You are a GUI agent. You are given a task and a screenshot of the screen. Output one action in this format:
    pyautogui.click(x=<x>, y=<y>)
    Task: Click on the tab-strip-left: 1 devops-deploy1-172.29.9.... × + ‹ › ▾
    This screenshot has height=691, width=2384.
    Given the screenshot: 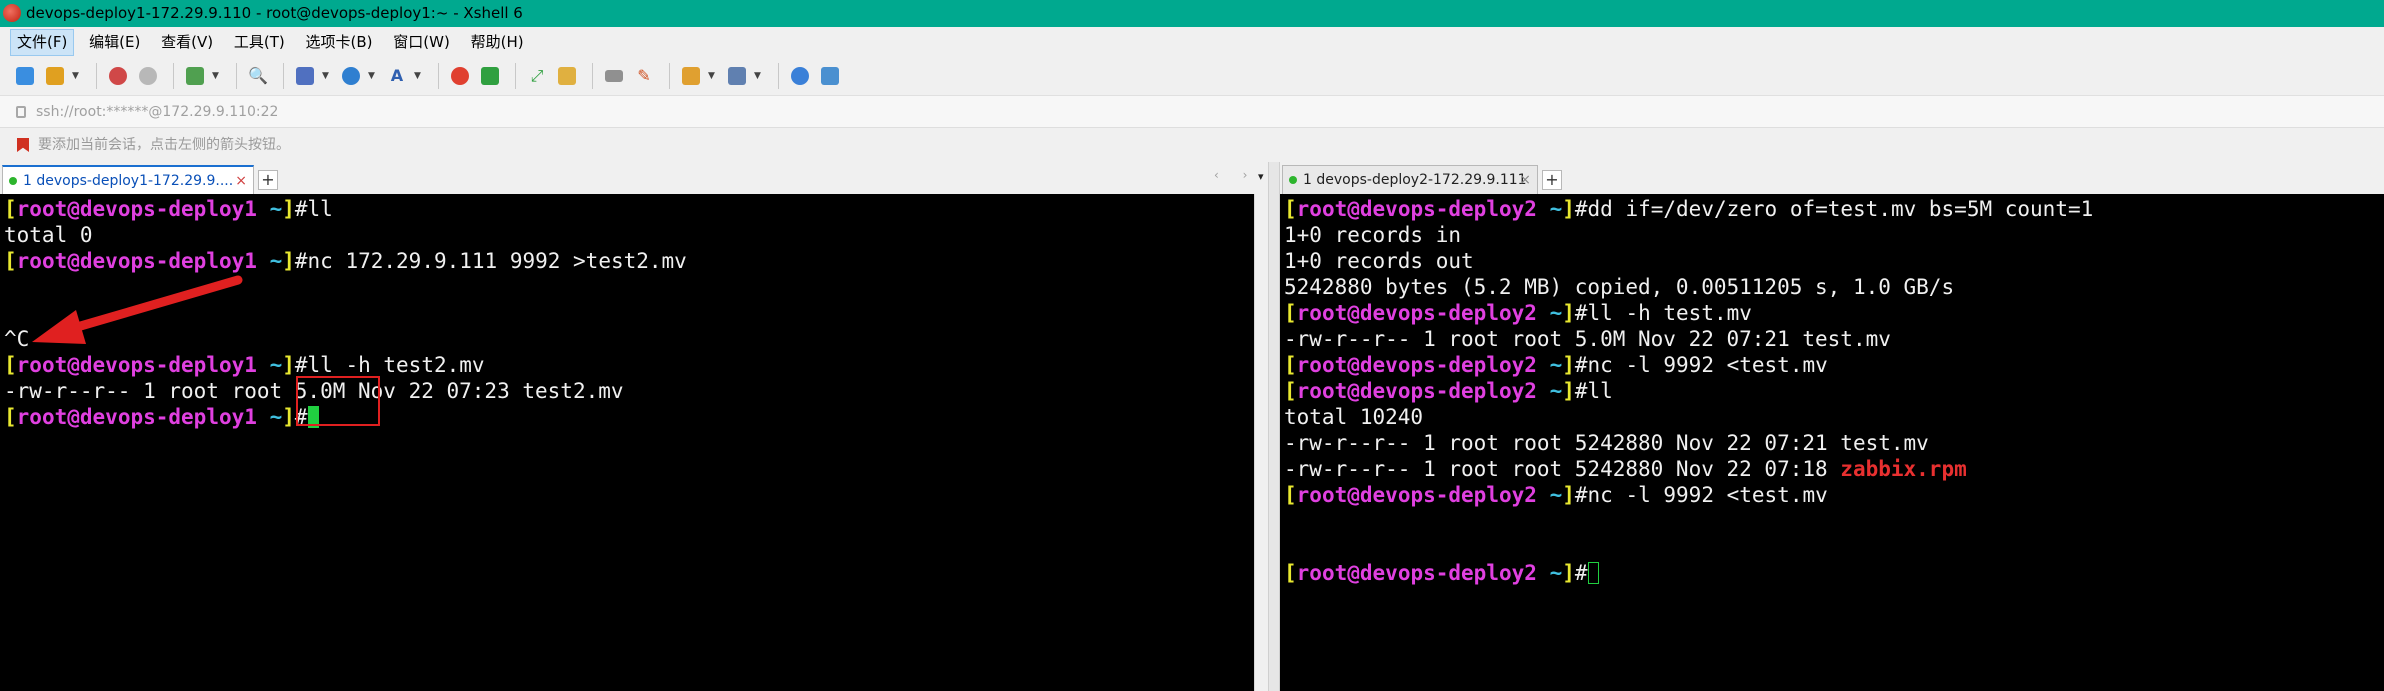 What is the action you would take?
    pyautogui.click(x=634, y=178)
    